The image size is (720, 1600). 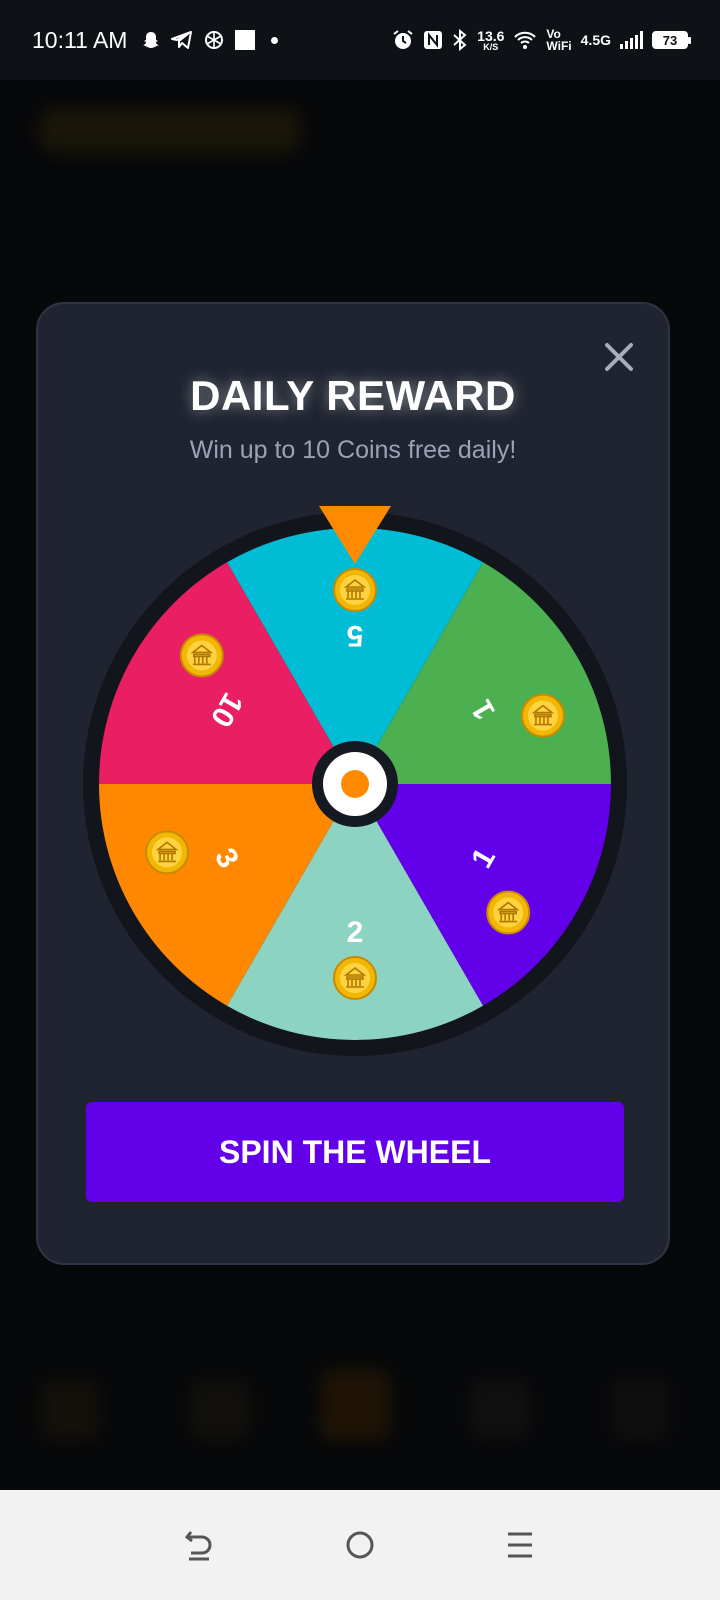 I want to click on spin-the-wheel-button: SPIN THE WHEEL, so click(x=355, y=1152).